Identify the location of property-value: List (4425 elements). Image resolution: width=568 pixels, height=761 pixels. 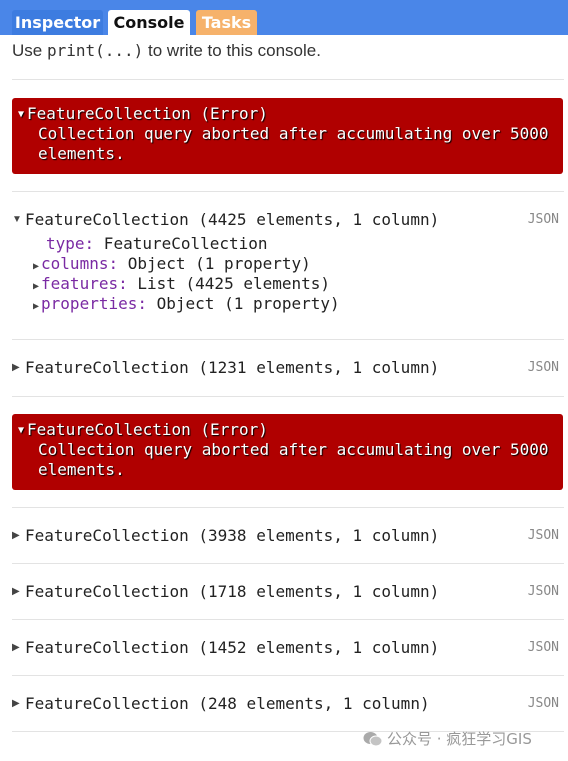
(229, 283).